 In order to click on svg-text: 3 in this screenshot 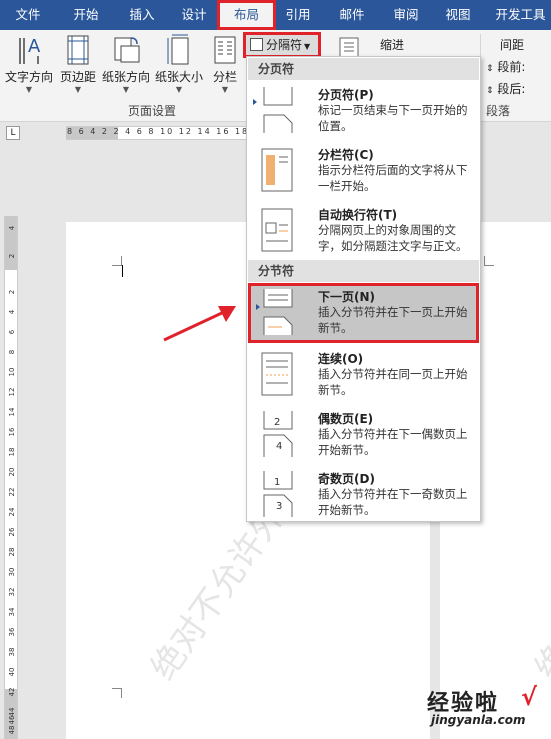, I will do `click(279, 506)`.